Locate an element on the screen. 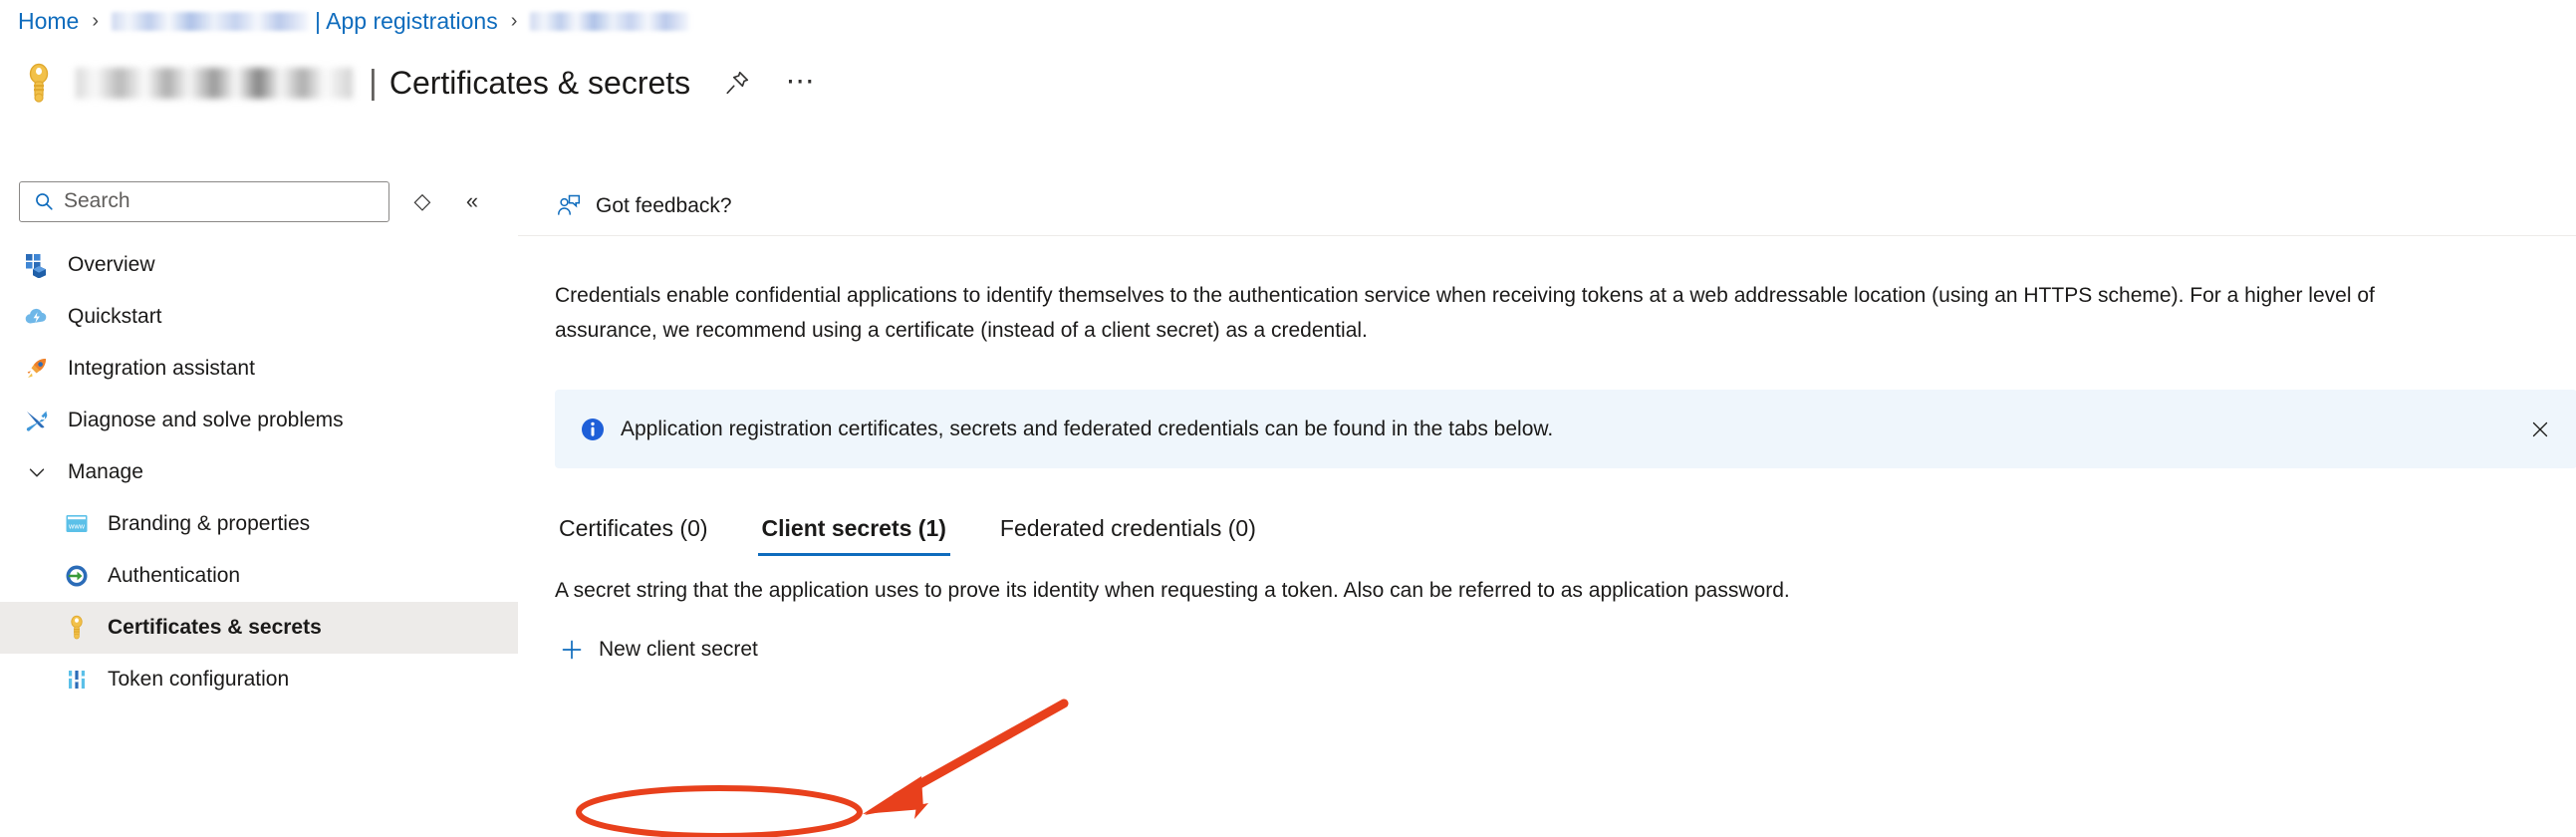 This screenshot has width=2576, height=837. tab-certificates: Certificates (0) is located at coordinates (633, 535).